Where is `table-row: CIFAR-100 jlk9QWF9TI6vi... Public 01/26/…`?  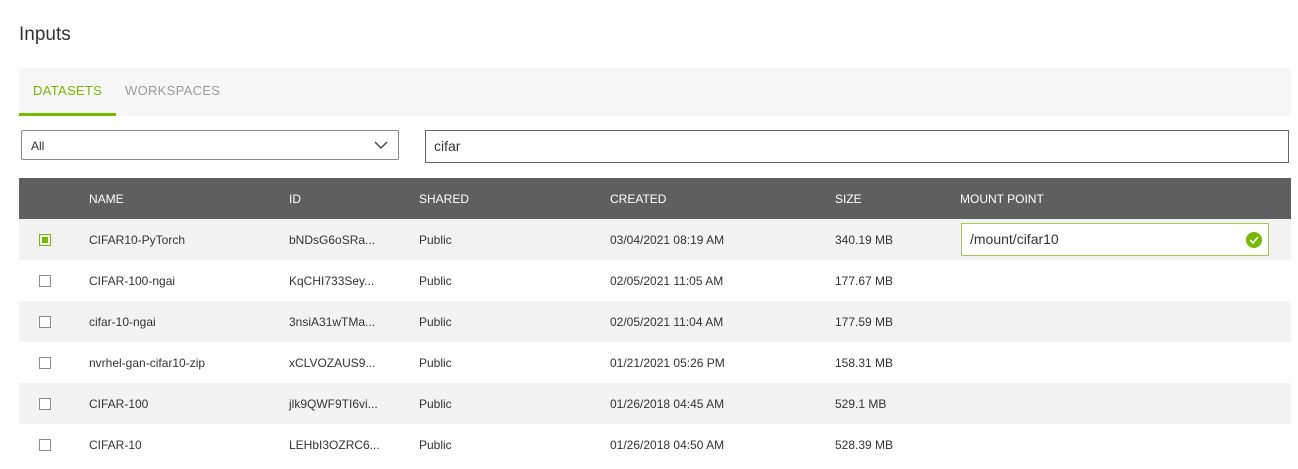
table-row: CIFAR-100 jlk9QWF9TI6vi... Public 01/26/… is located at coordinates (655, 403).